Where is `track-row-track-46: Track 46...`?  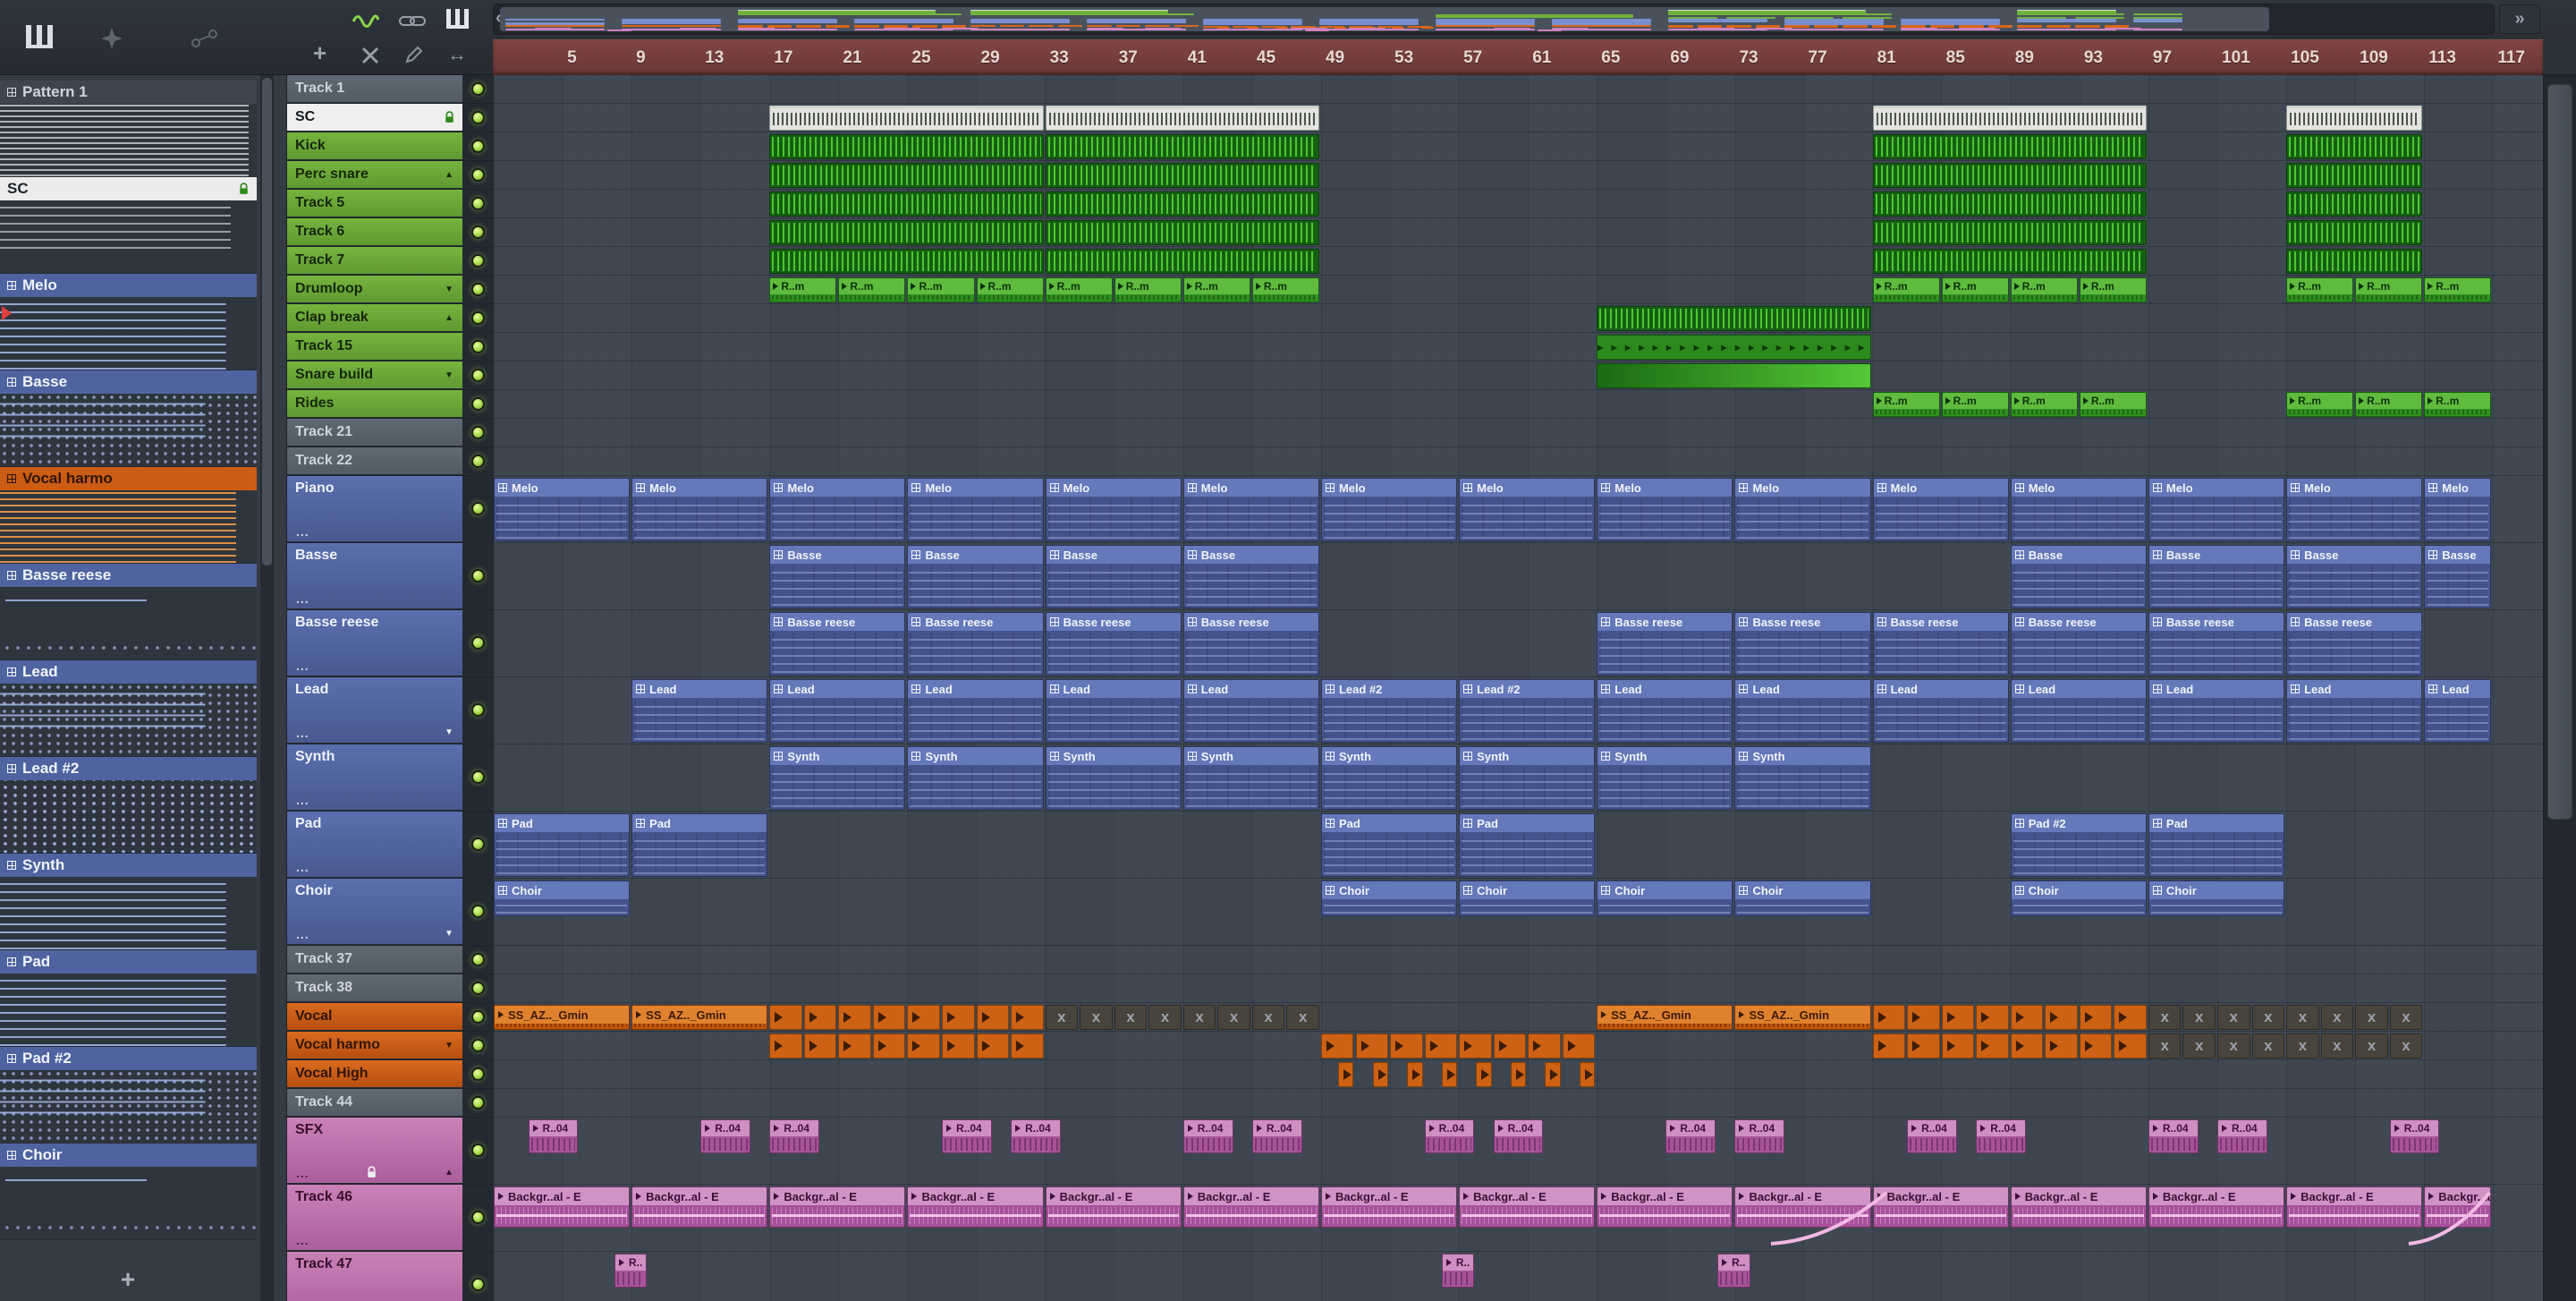 track-row-track-46: Track 46... is located at coordinates (390, 1218).